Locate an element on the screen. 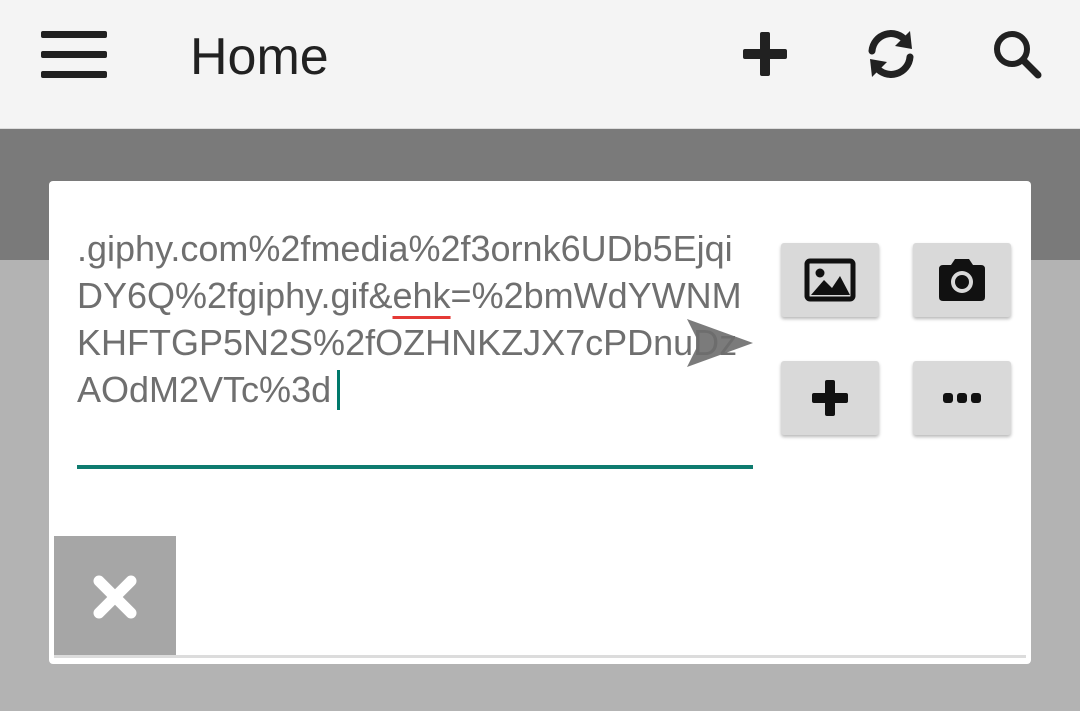  add-button is located at coordinates (765, 54).